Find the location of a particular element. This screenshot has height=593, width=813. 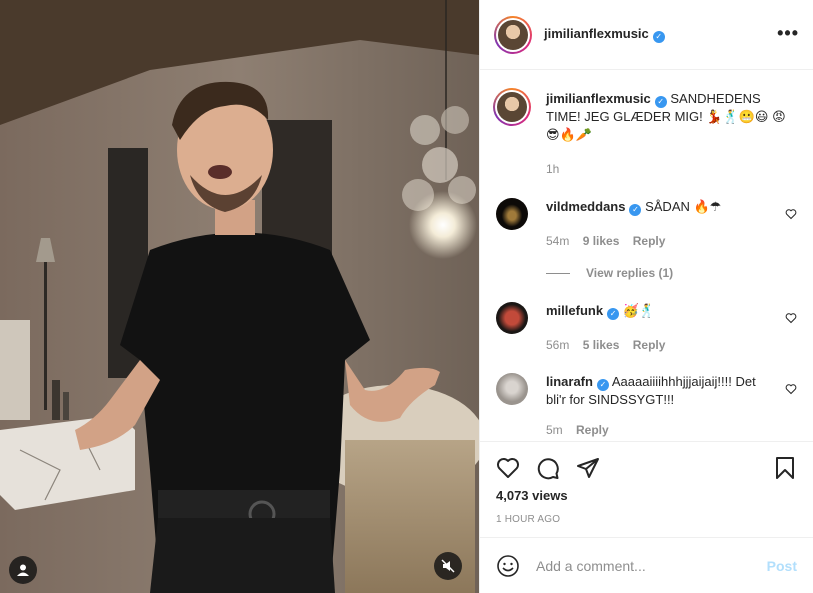

comment-body: 🥳🕺 is located at coordinates (639, 310).